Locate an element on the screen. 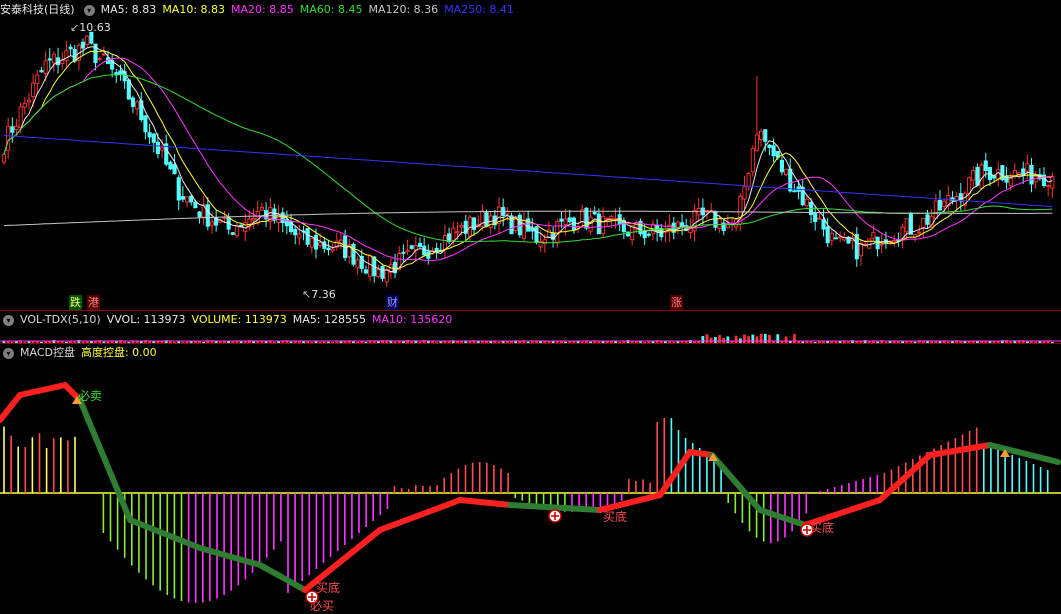 This screenshot has height=614, width=1061. volume-title: VOL-TDX(5,10) is located at coordinates (60, 319).